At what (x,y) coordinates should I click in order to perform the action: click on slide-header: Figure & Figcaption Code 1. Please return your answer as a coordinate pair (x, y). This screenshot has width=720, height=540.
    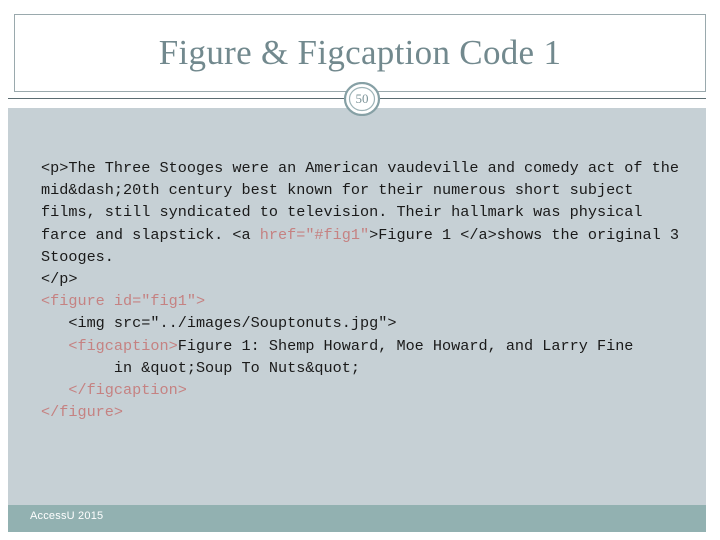
    Looking at the image, I should click on (360, 53).